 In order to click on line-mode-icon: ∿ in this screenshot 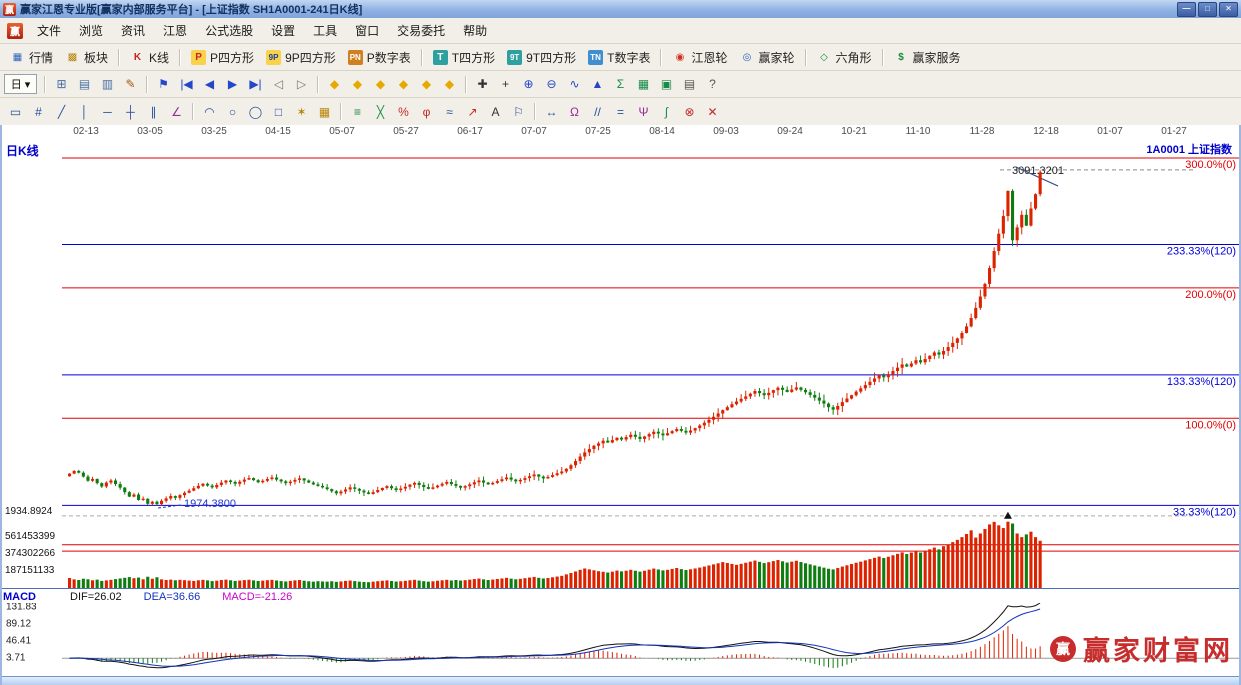, I will do `click(574, 84)`.